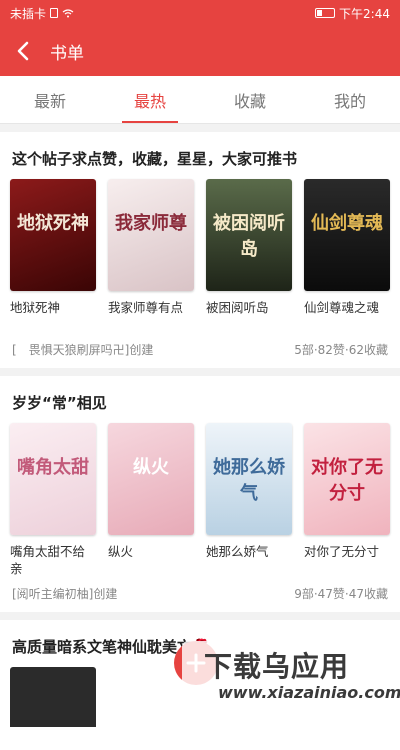 This screenshot has width=400, height=750. Describe the element at coordinates (237, 551) in the screenshot. I see `book-name: 她那么娇气` at that location.